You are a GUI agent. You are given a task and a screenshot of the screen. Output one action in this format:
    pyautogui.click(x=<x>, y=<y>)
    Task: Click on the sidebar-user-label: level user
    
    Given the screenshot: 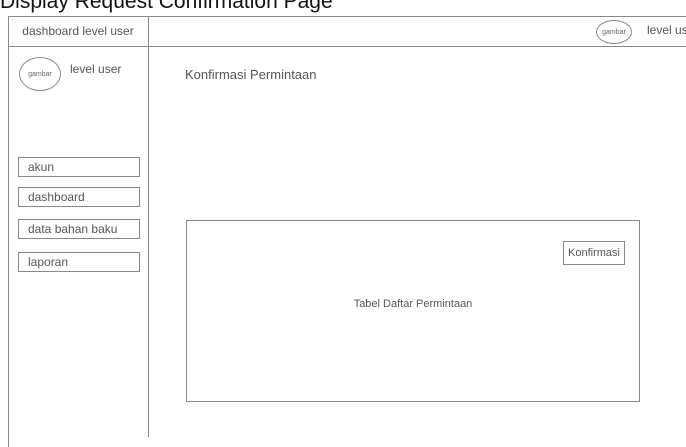 What is the action you would take?
    pyautogui.click(x=96, y=69)
    